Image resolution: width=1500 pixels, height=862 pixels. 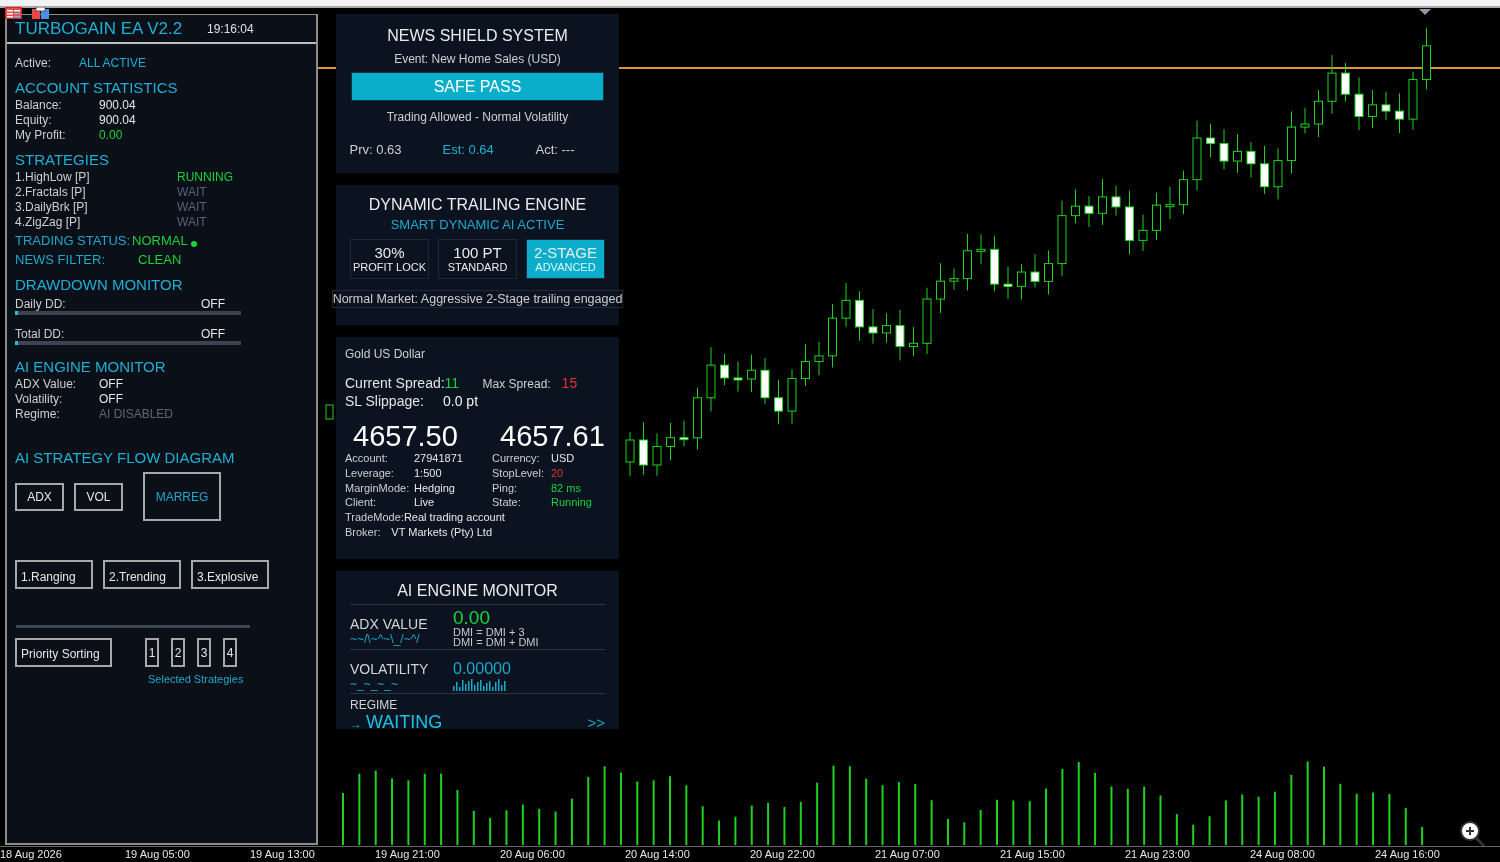 What do you see at coordinates (481, 685) in the screenshot?
I see `volatility-sparkline` at bounding box center [481, 685].